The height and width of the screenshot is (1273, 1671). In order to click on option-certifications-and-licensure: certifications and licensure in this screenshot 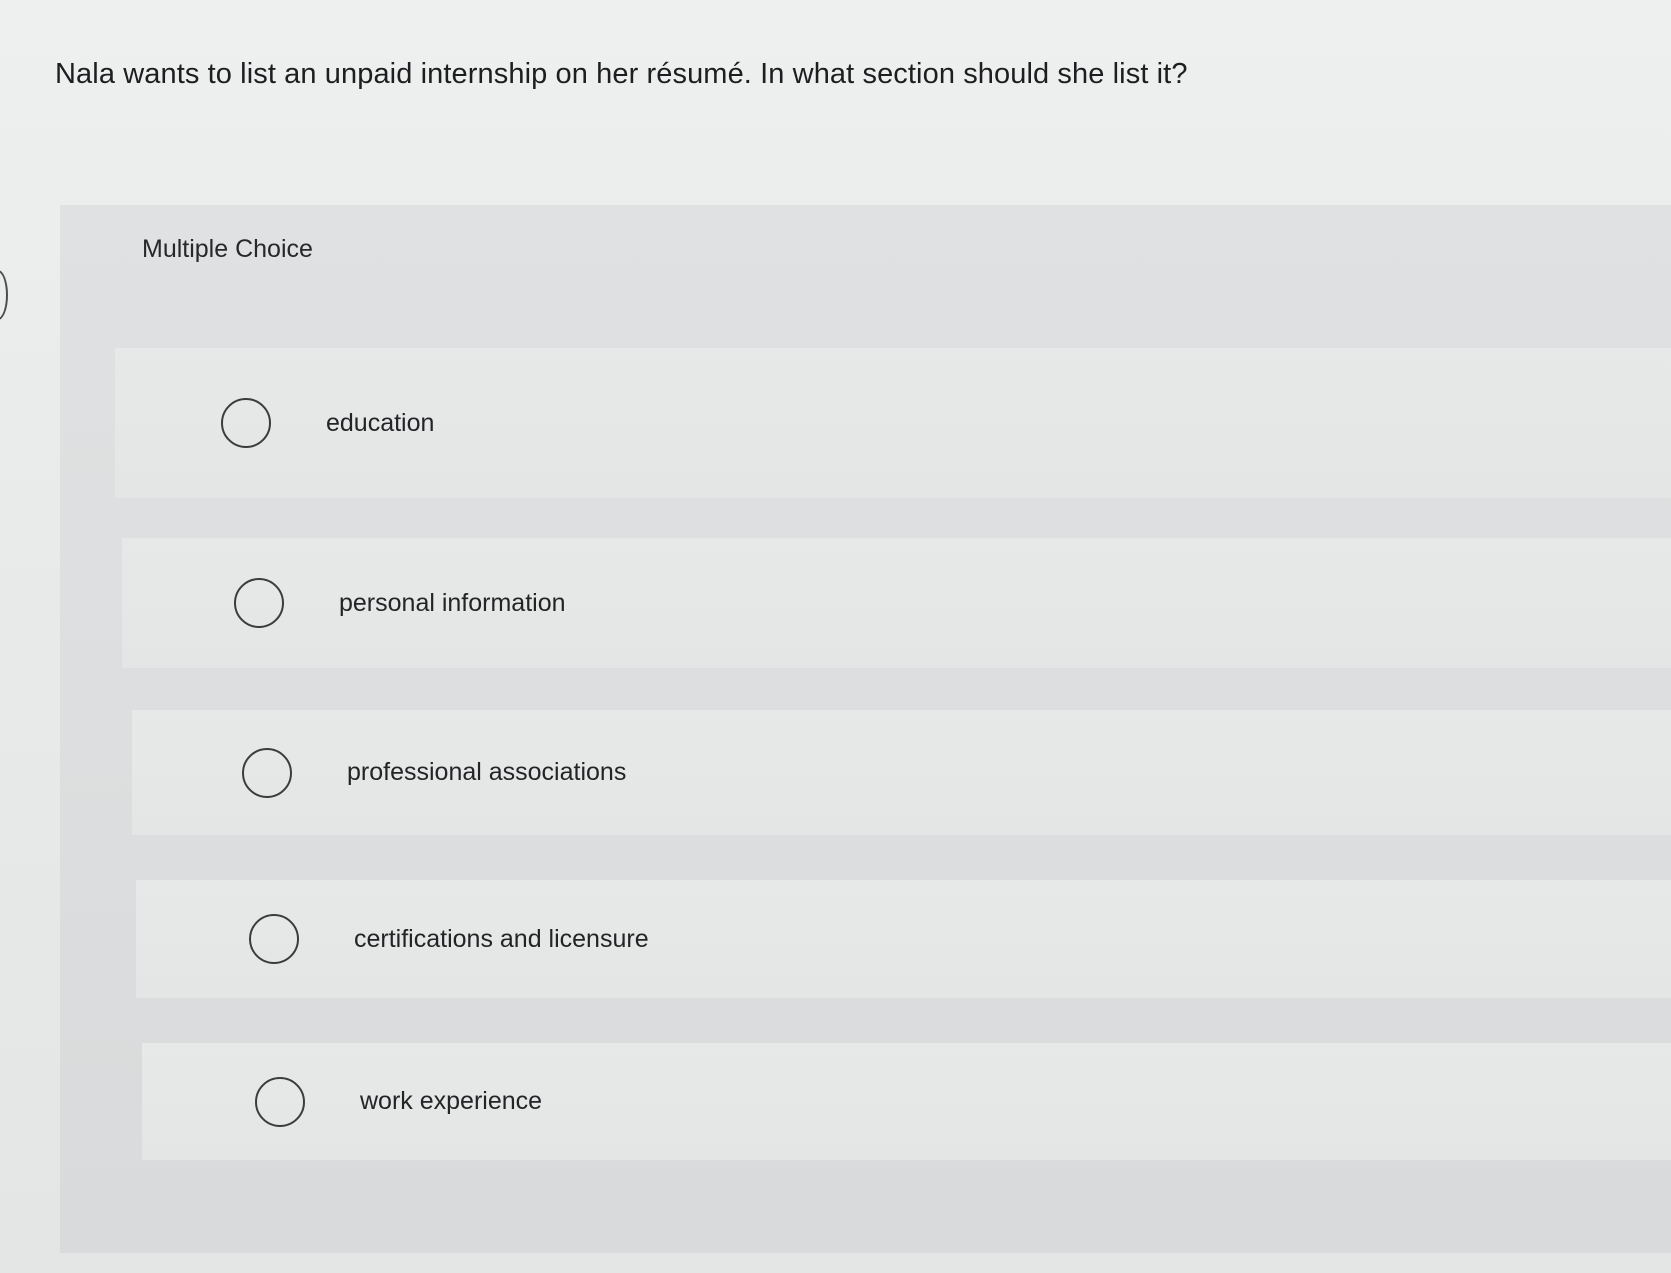, I will do `click(903, 939)`.